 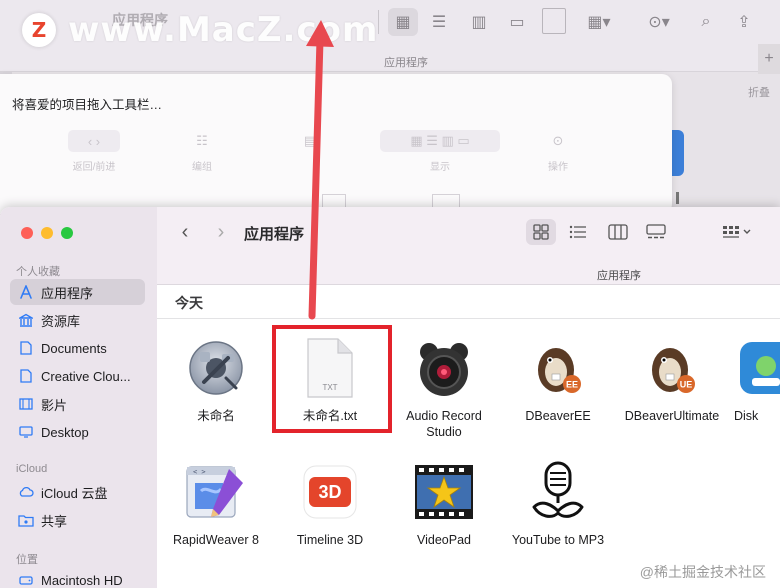 I want to click on group-by-icon: ▦▾, so click(x=599, y=22).